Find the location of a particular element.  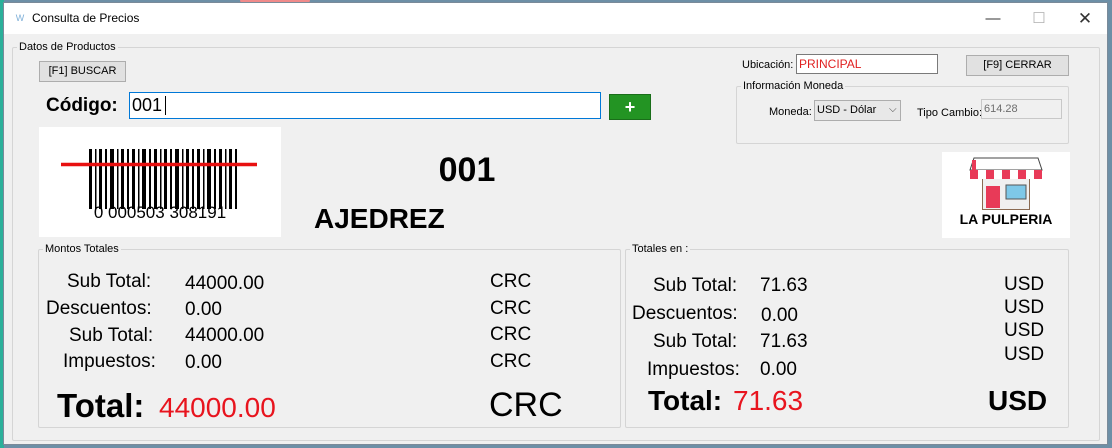

usd-impuestos-value: 0.00 is located at coordinates (778, 369).